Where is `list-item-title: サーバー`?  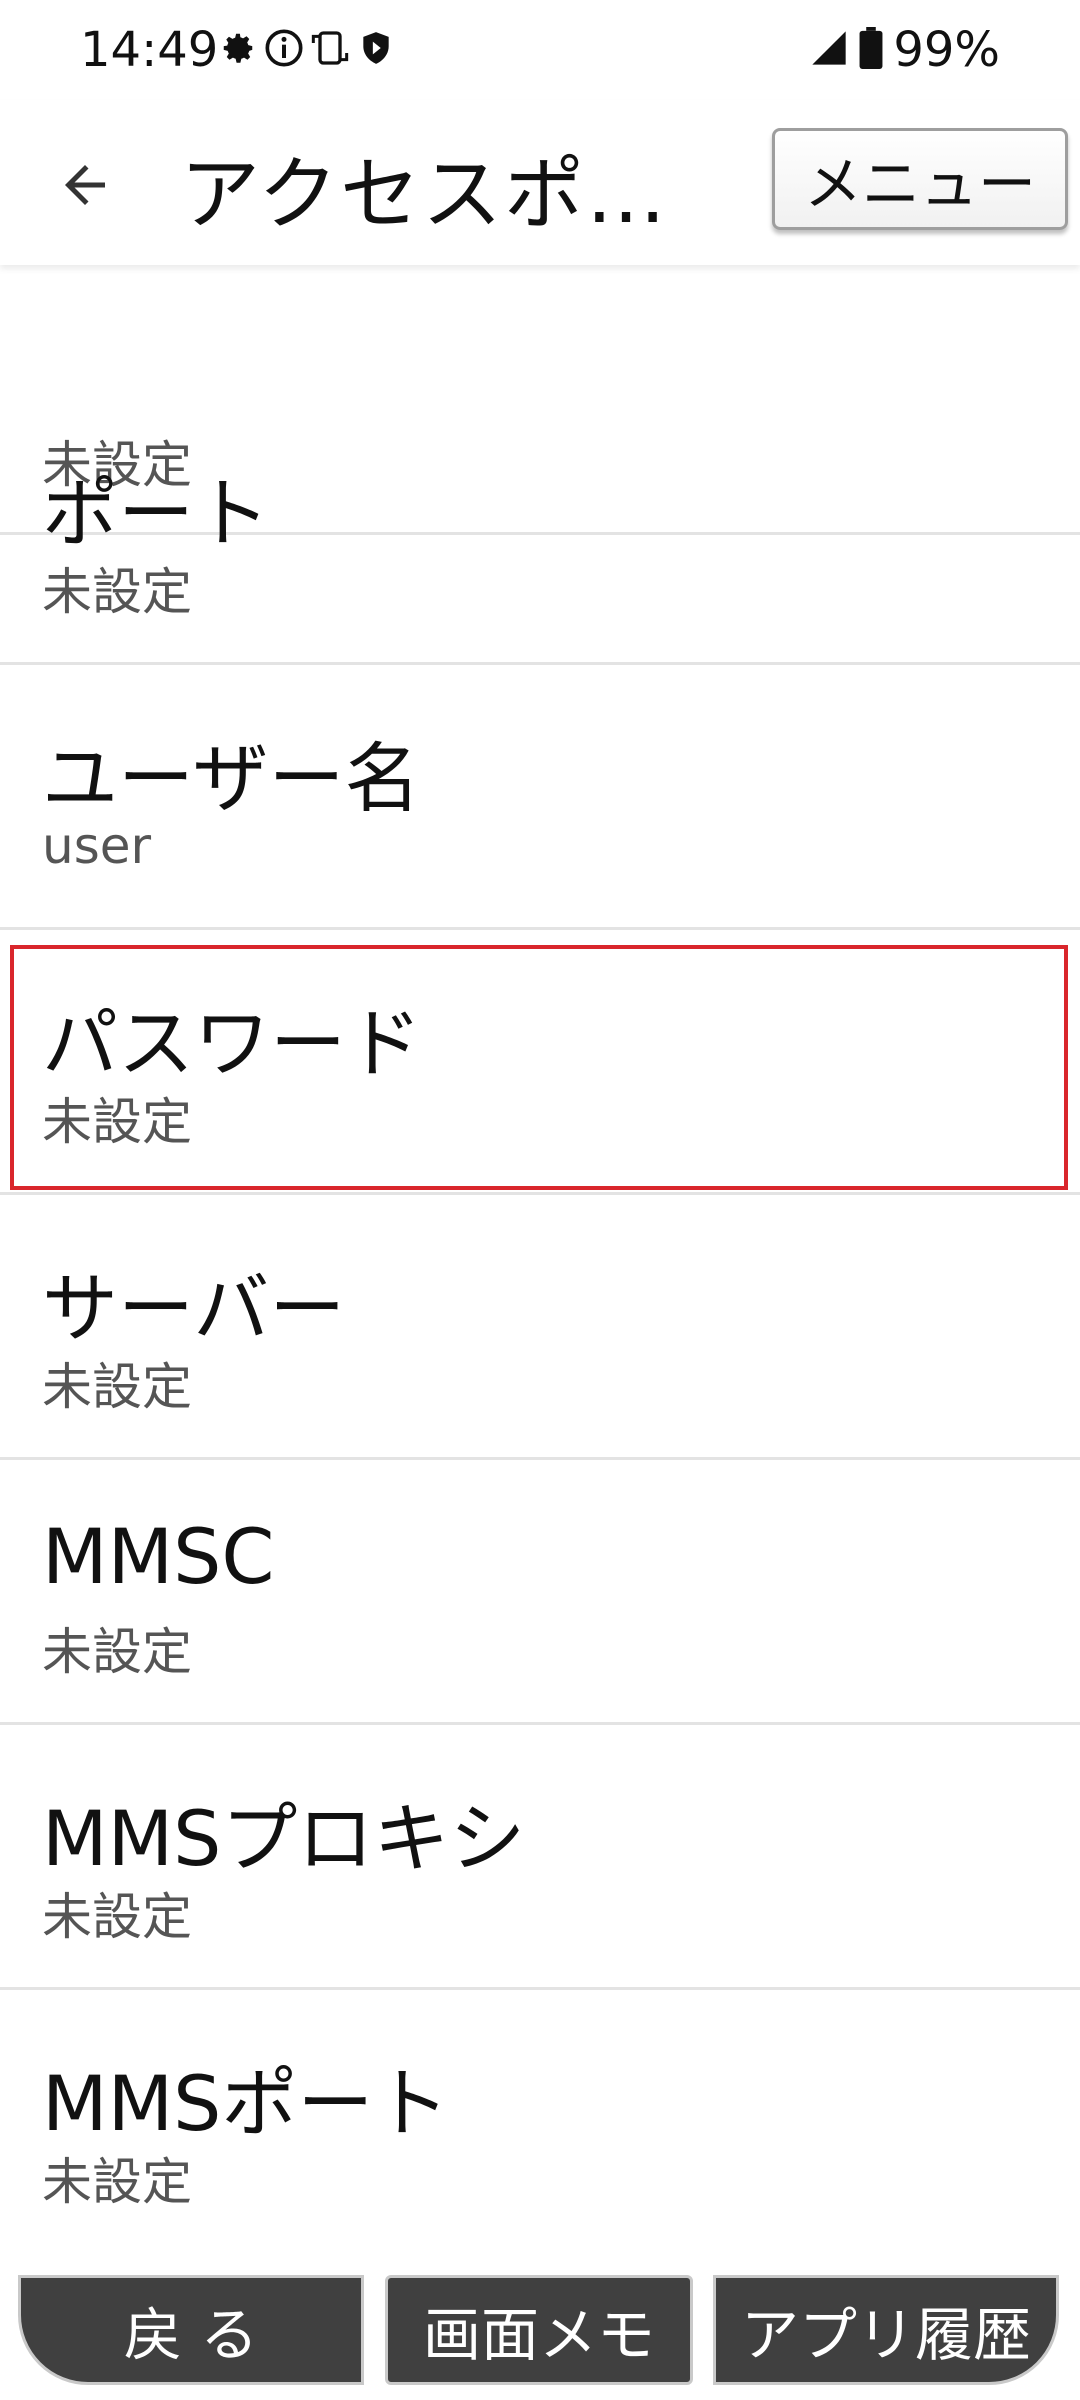 list-item-title: サーバー is located at coordinates (194, 1308).